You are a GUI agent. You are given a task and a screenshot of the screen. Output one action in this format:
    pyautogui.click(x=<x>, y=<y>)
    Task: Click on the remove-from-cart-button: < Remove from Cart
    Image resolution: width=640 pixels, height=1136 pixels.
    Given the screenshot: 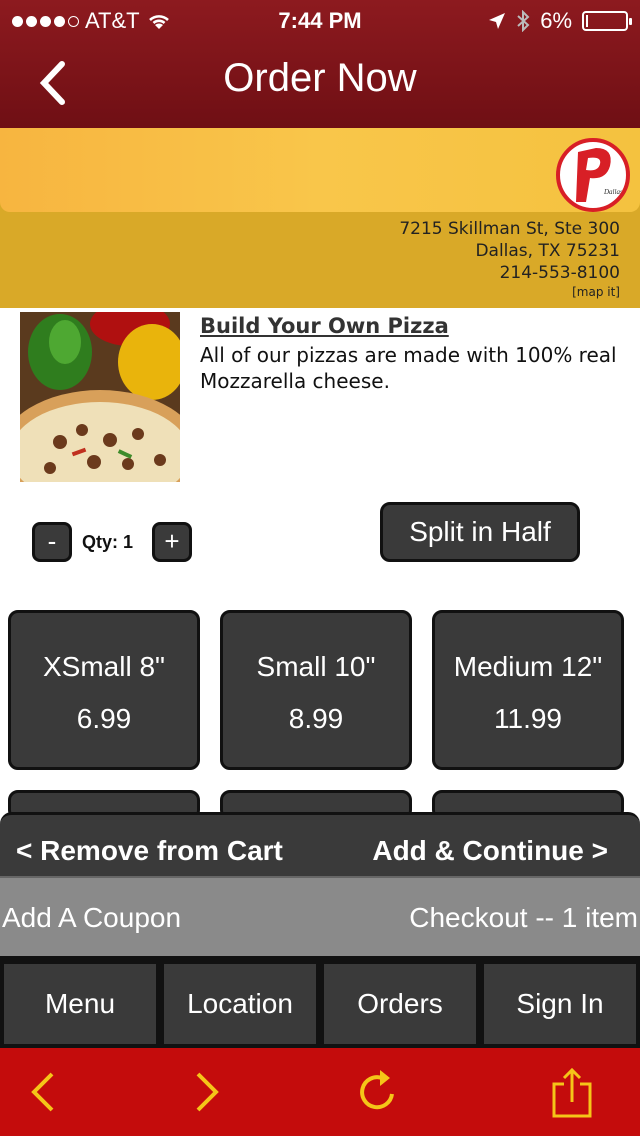 What is the action you would take?
    pyautogui.click(x=149, y=851)
    